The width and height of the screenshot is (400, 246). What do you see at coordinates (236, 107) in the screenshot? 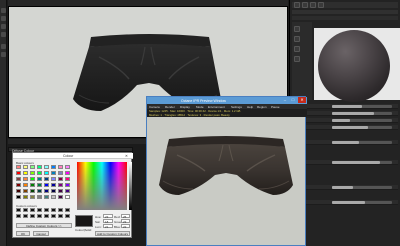
I see `menu-settings: Settings` at bounding box center [236, 107].